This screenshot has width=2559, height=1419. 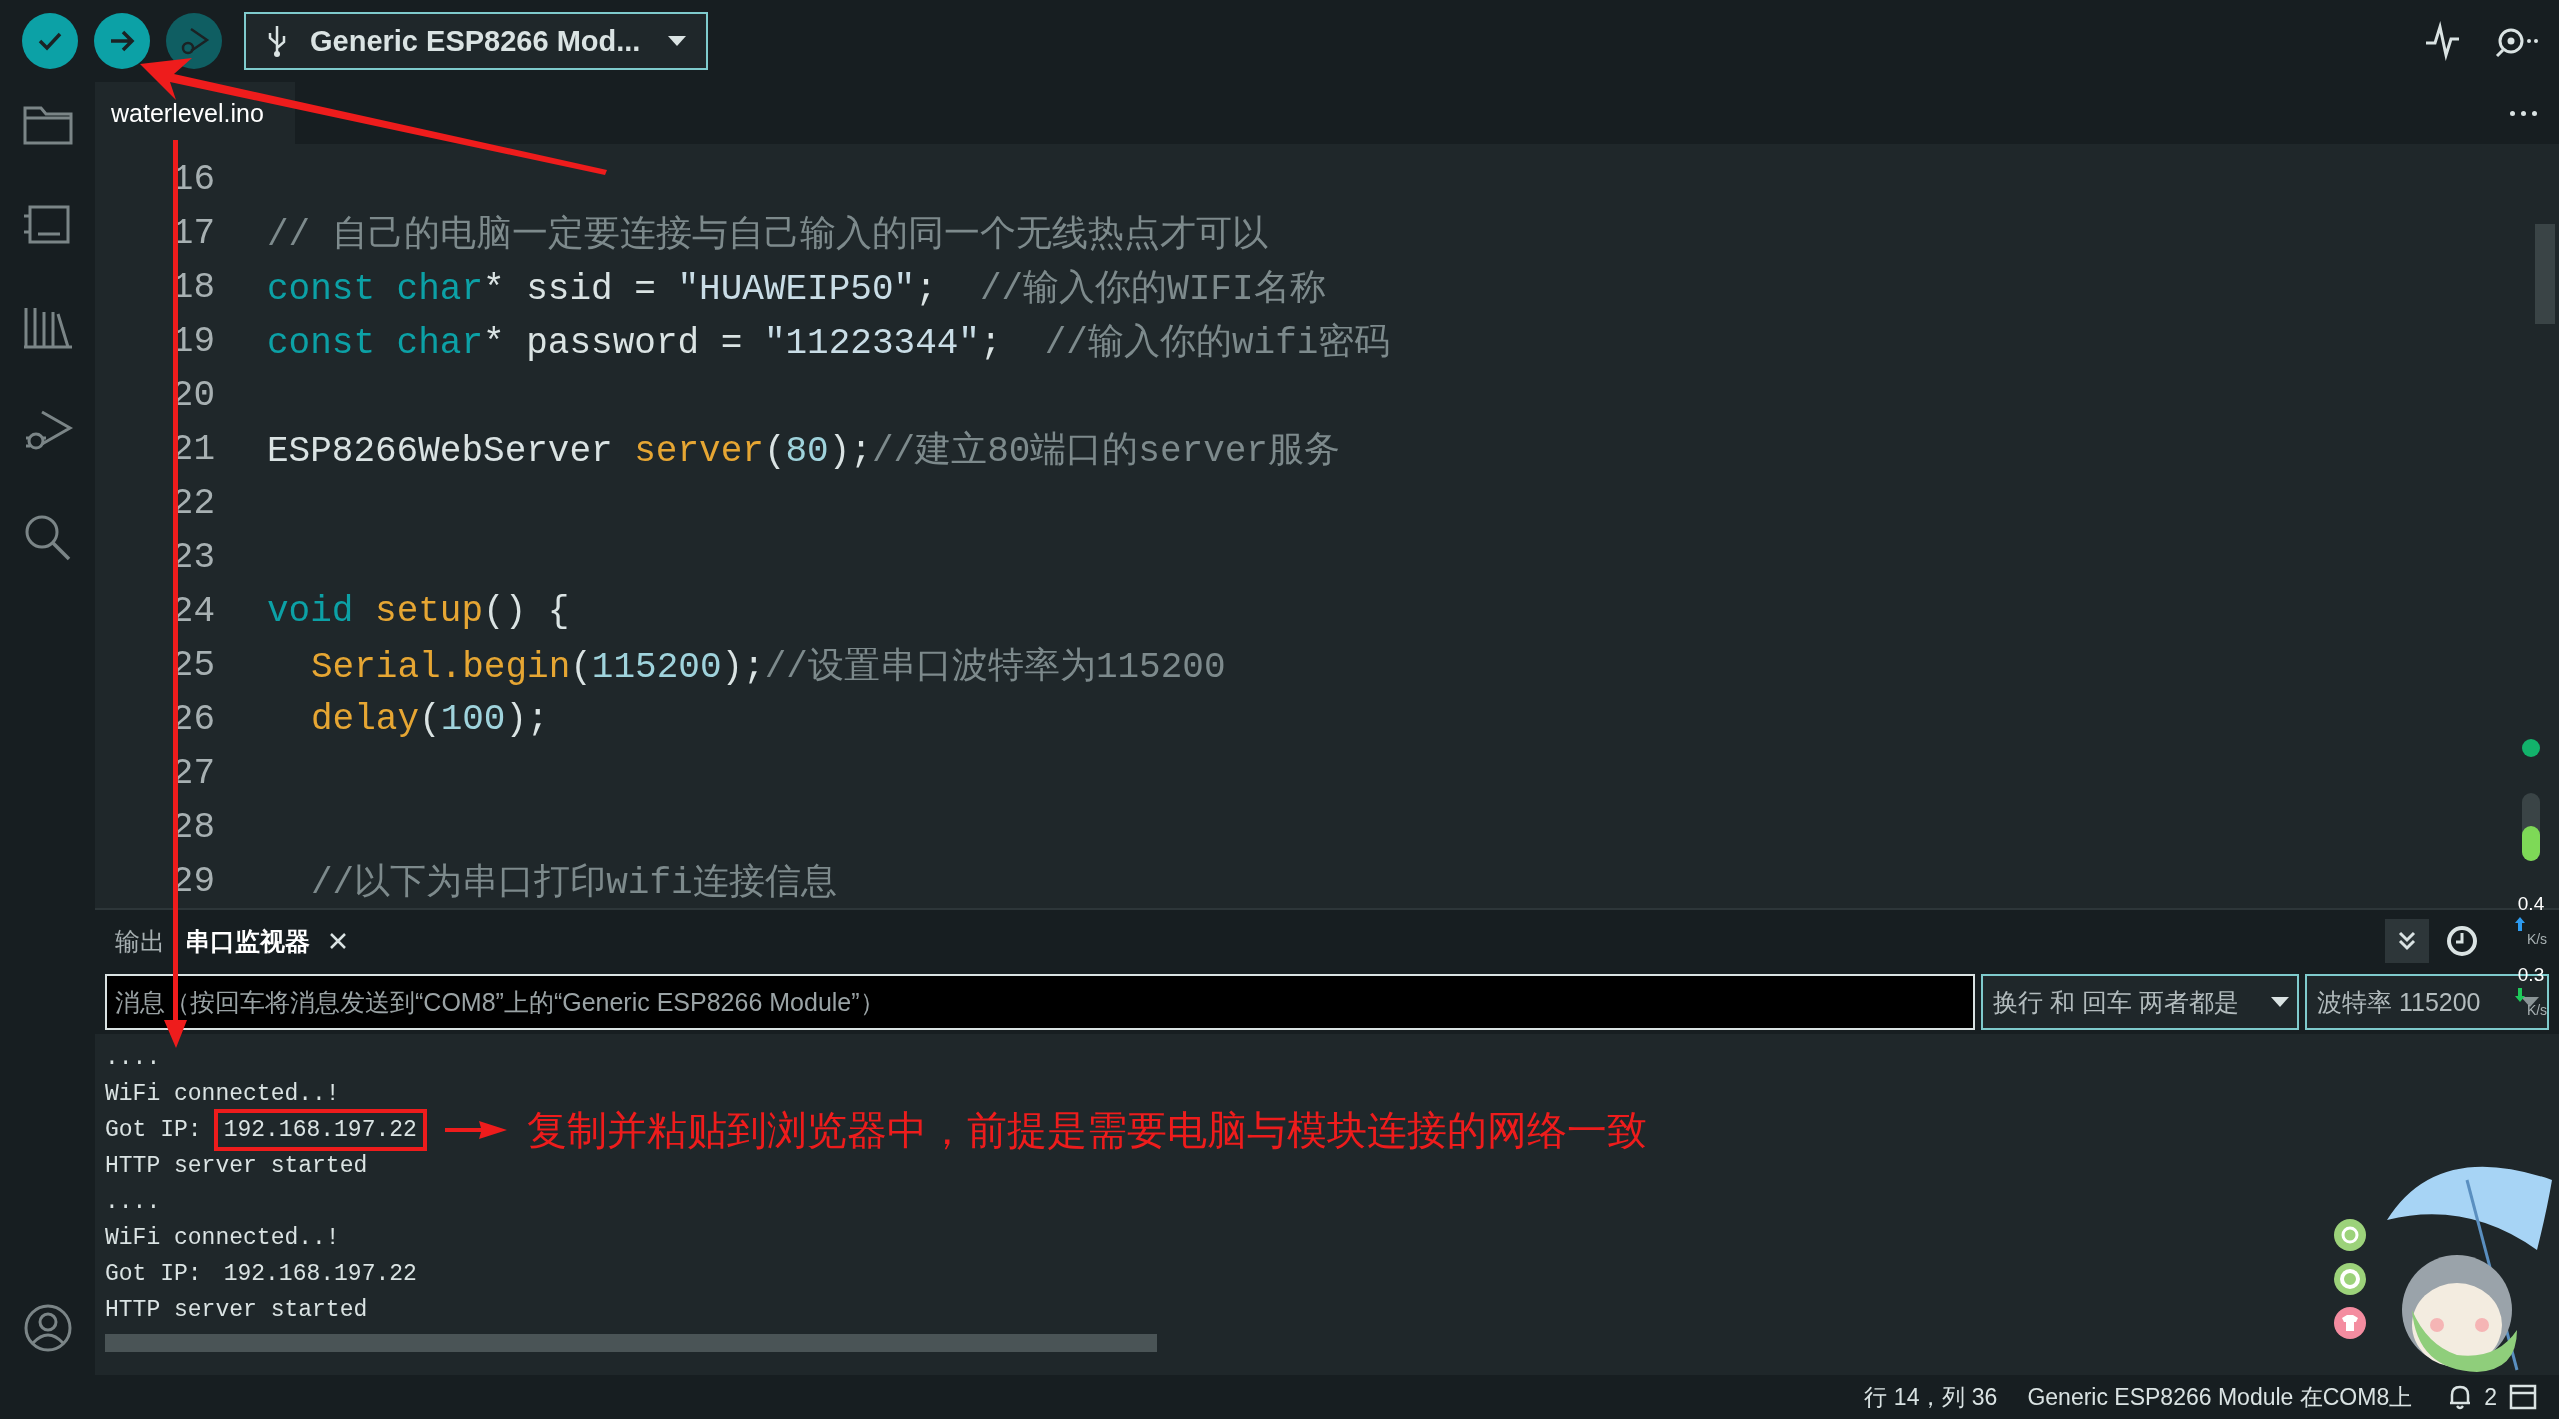 I want to click on close-icon, so click(x=338, y=941).